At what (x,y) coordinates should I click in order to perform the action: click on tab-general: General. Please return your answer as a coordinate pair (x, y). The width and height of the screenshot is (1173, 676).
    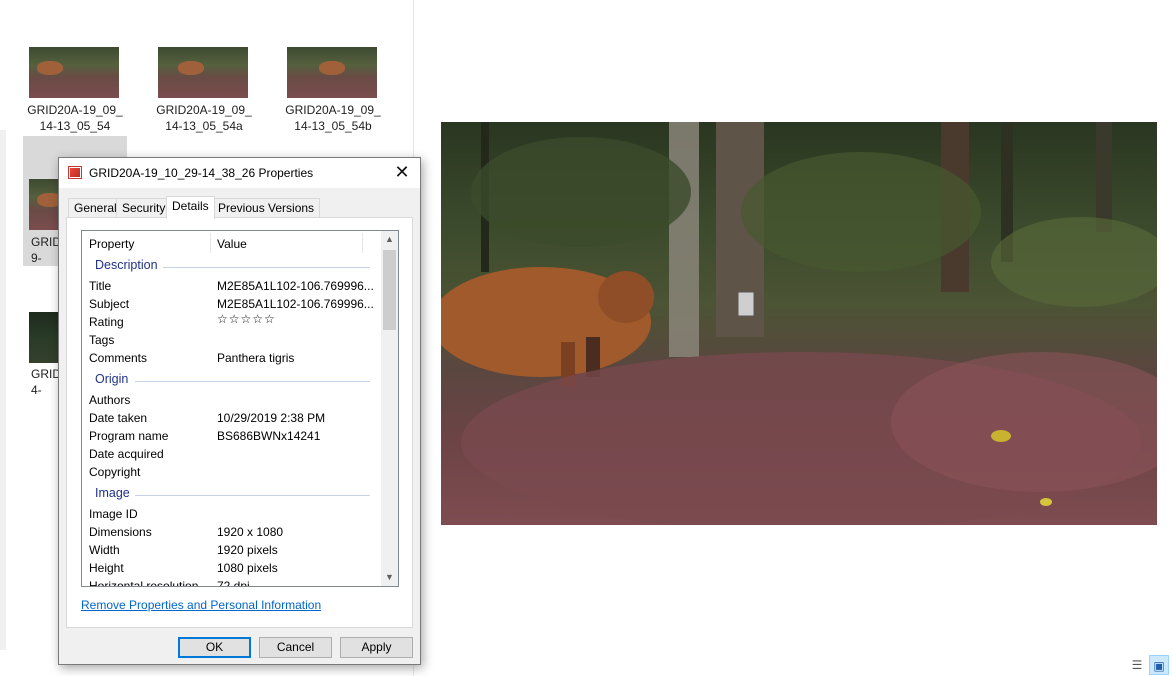
    Looking at the image, I should click on (95, 208).